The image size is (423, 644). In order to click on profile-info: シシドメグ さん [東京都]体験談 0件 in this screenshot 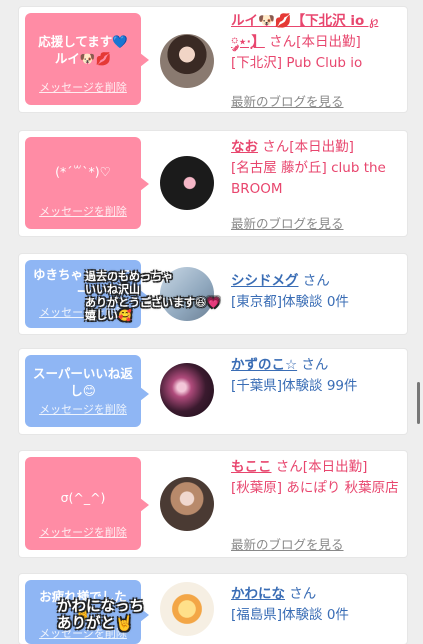, I will do `click(316, 292)`.